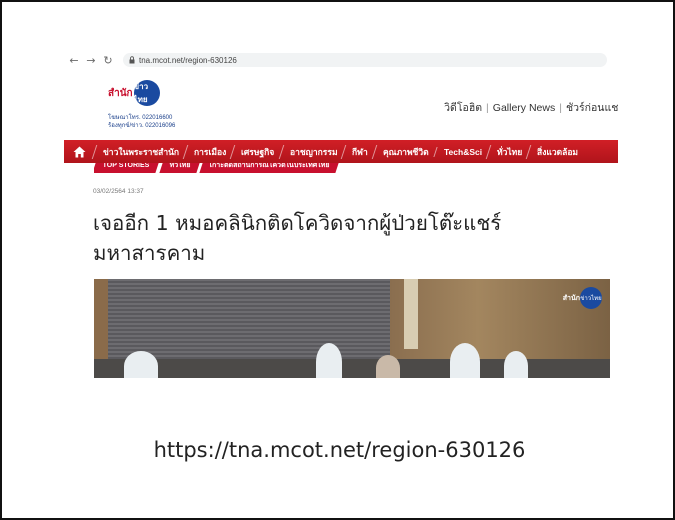  I want to click on link-gallery-news: Gallery News, so click(524, 108).